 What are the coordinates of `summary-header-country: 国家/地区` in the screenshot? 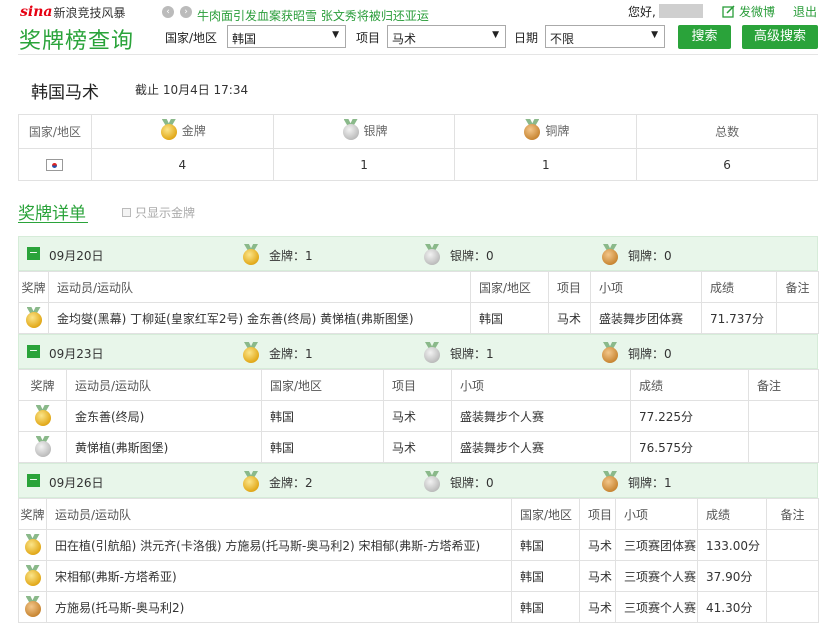 It's located at (55, 131).